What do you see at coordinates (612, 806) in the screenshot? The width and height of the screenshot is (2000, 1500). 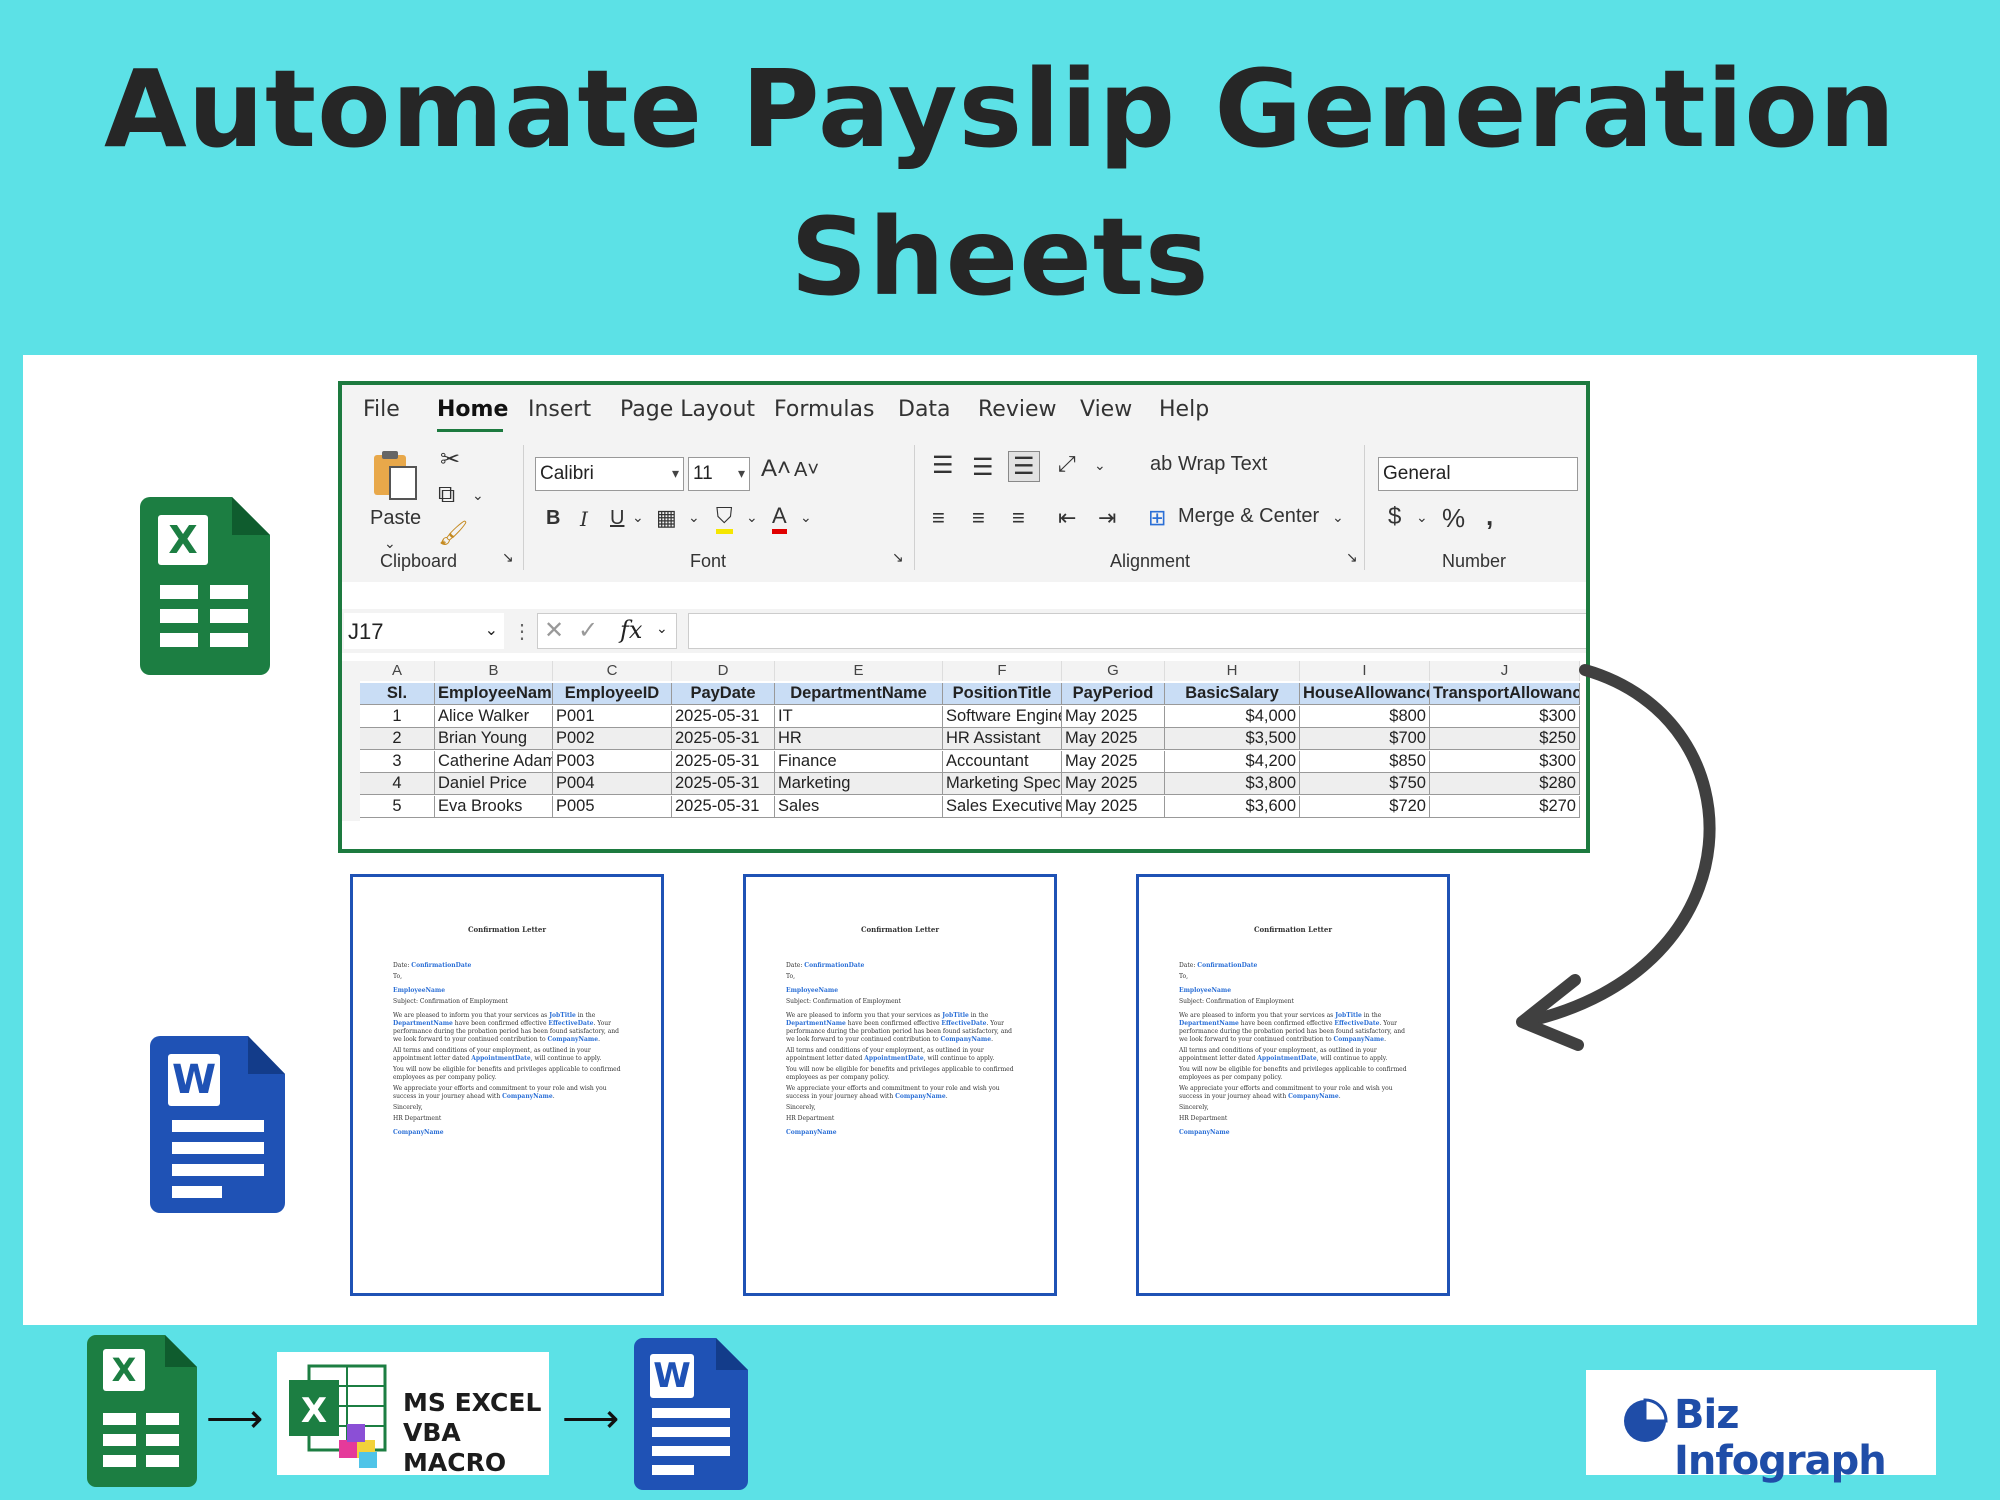 I see `table-cell: P005` at bounding box center [612, 806].